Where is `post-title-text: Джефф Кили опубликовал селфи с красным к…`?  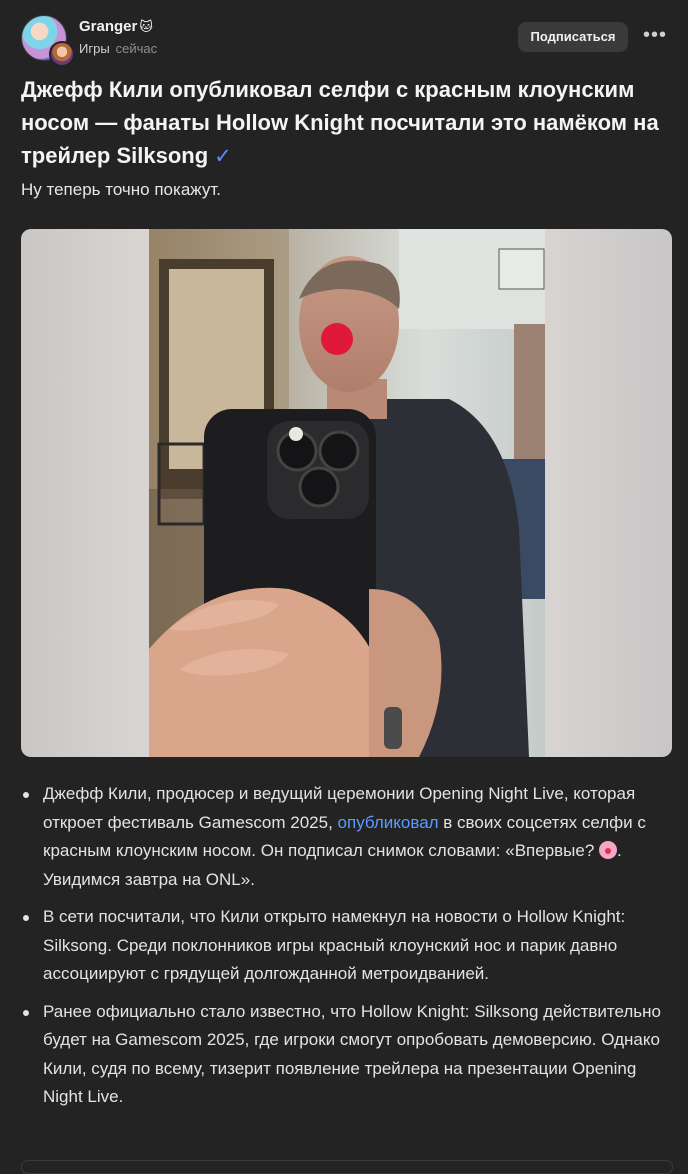 post-title-text: Джефф Кили опубликовал селфи с красным к… is located at coordinates (340, 122).